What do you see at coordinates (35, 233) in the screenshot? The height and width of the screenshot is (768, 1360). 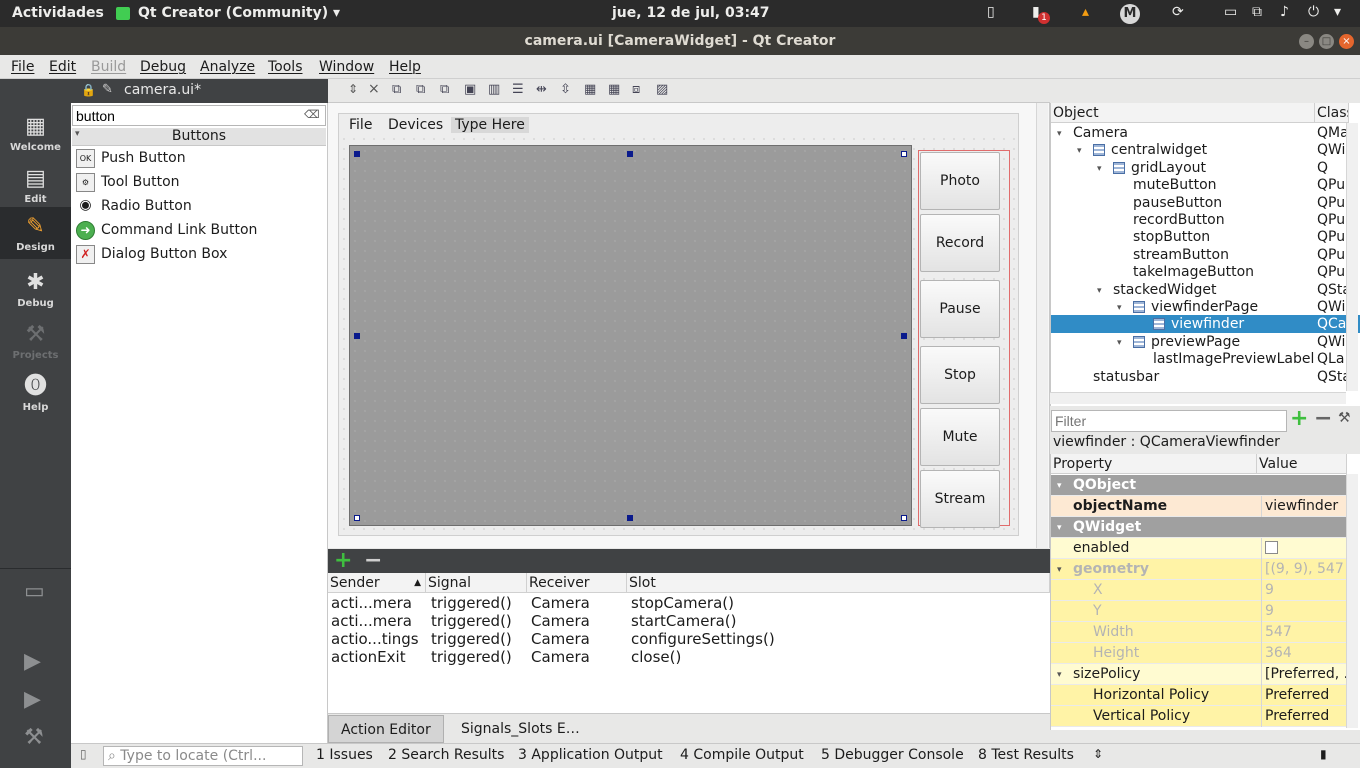 I see `mode-design: ✎ Design` at bounding box center [35, 233].